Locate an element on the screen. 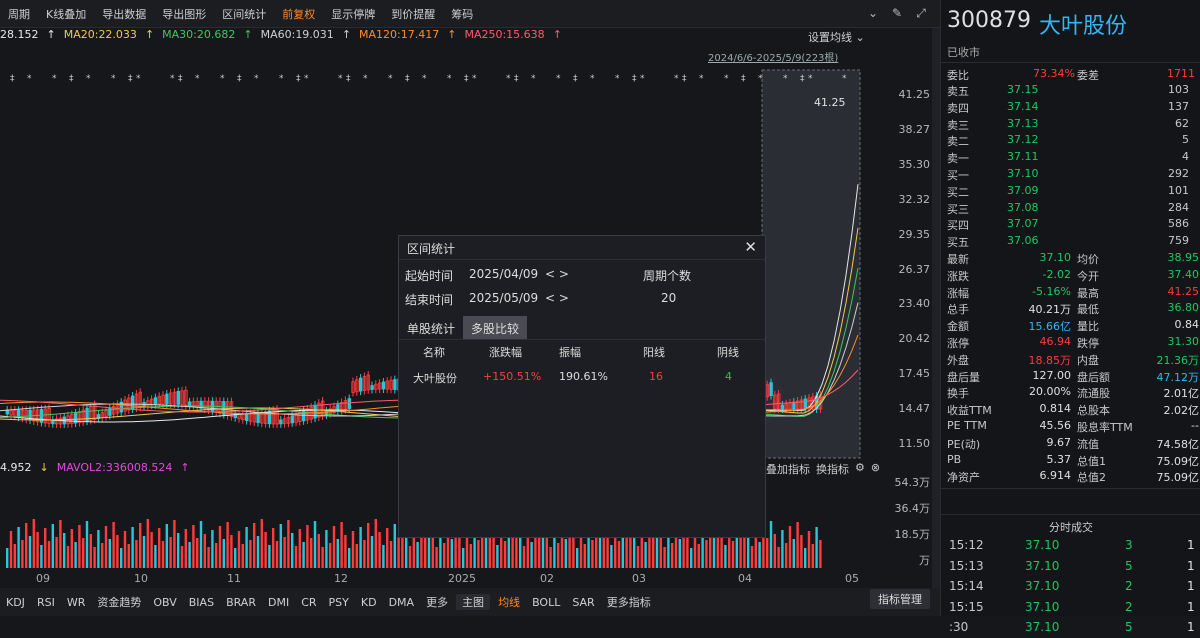 The image size is (1200, 638). toolbar-item-4: 区间统计 is located at coordinates (244, 14).